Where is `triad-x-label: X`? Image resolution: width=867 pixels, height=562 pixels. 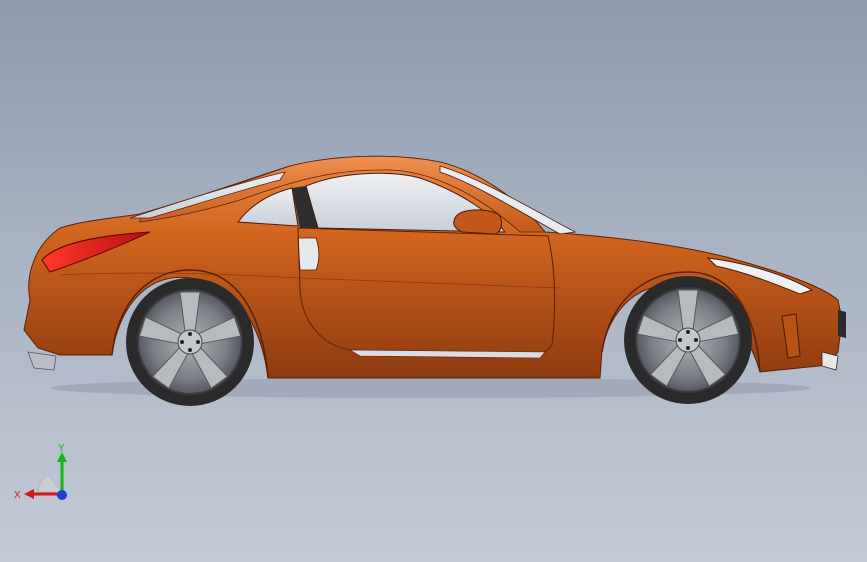
triad-x-label: X is located at coordinates (17, 495).